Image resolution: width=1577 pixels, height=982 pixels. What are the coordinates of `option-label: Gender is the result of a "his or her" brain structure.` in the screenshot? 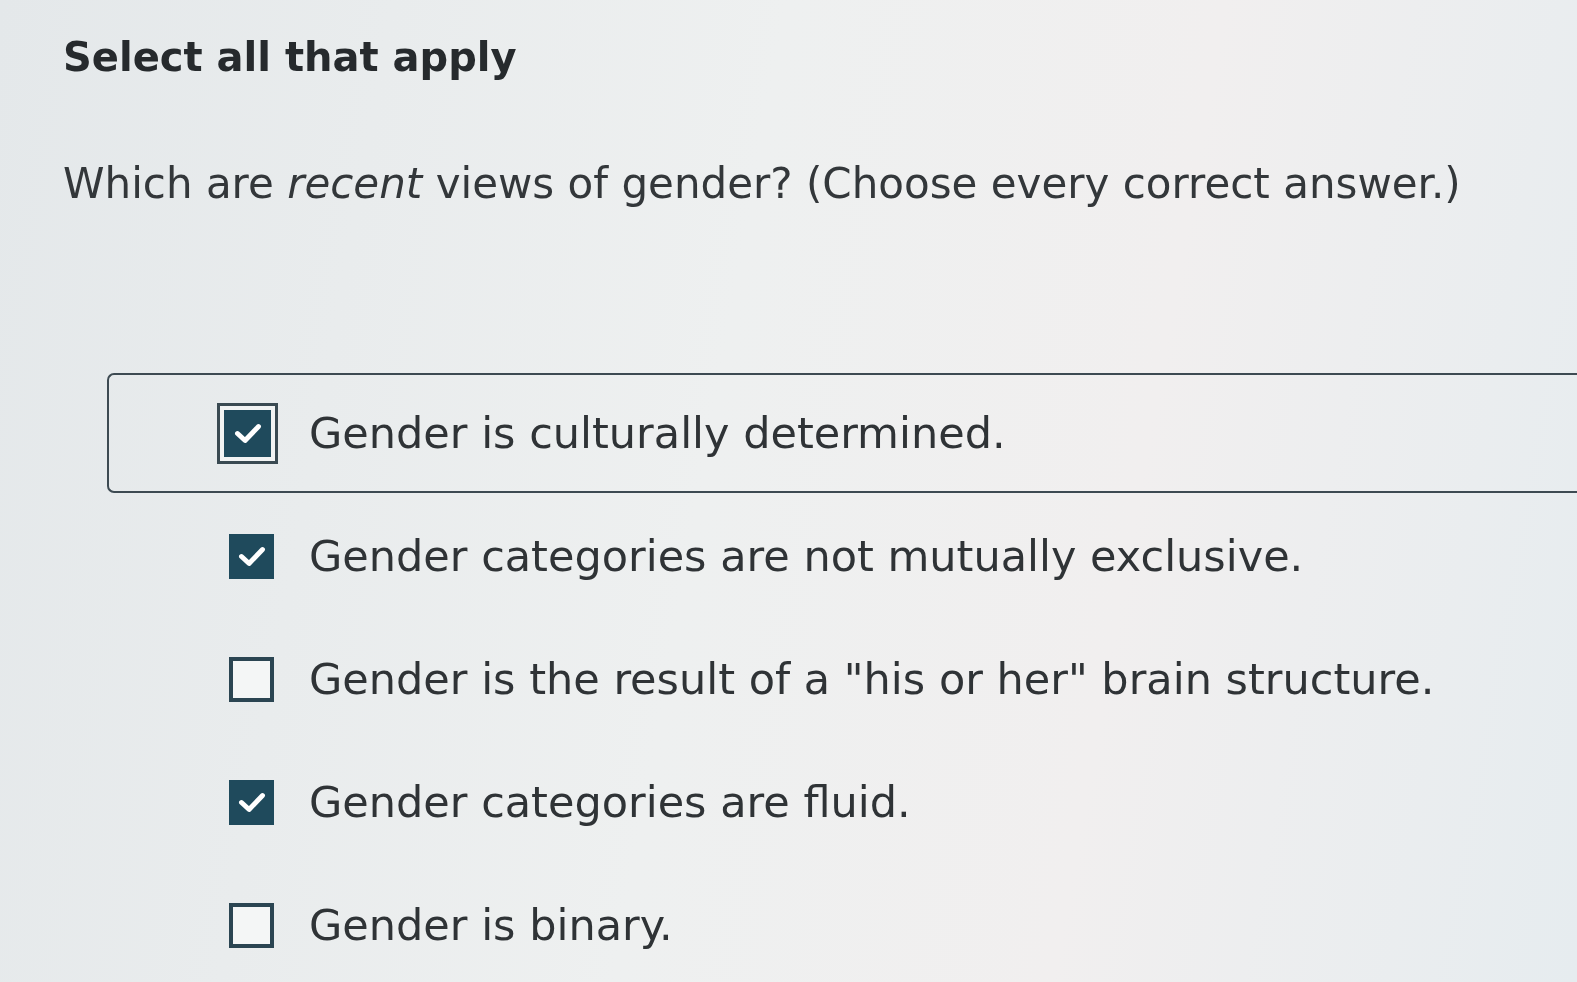 It's located at (872, 679).